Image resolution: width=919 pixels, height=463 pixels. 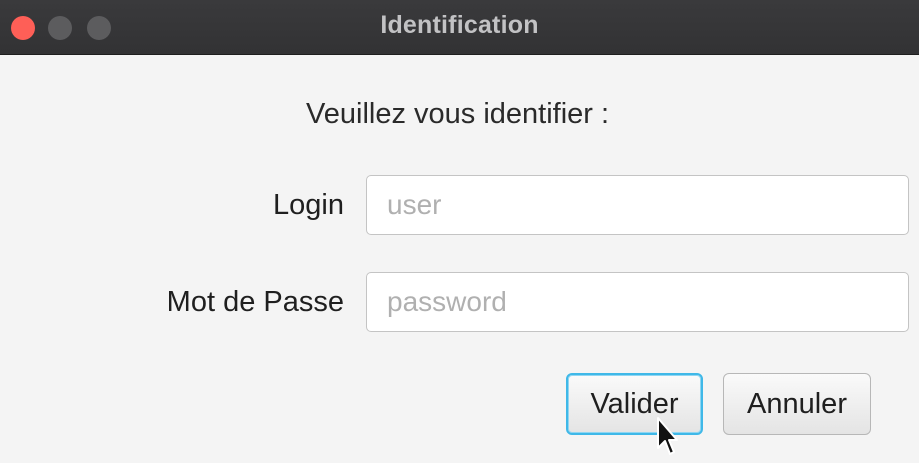 I want to click on password-input, so click(x=637, y=302).